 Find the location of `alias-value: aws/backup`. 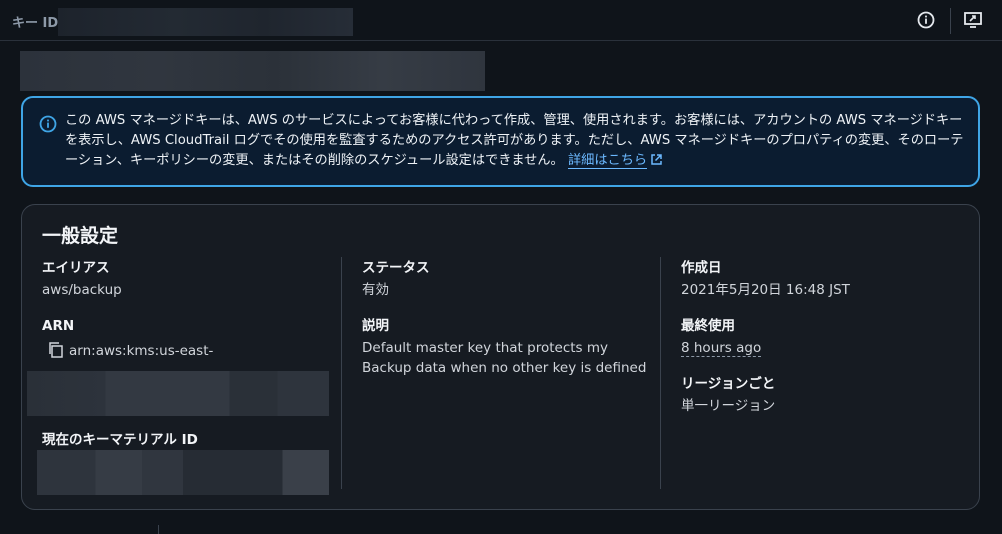

alias-value: aws/backup is located at coordinates (82, 290).